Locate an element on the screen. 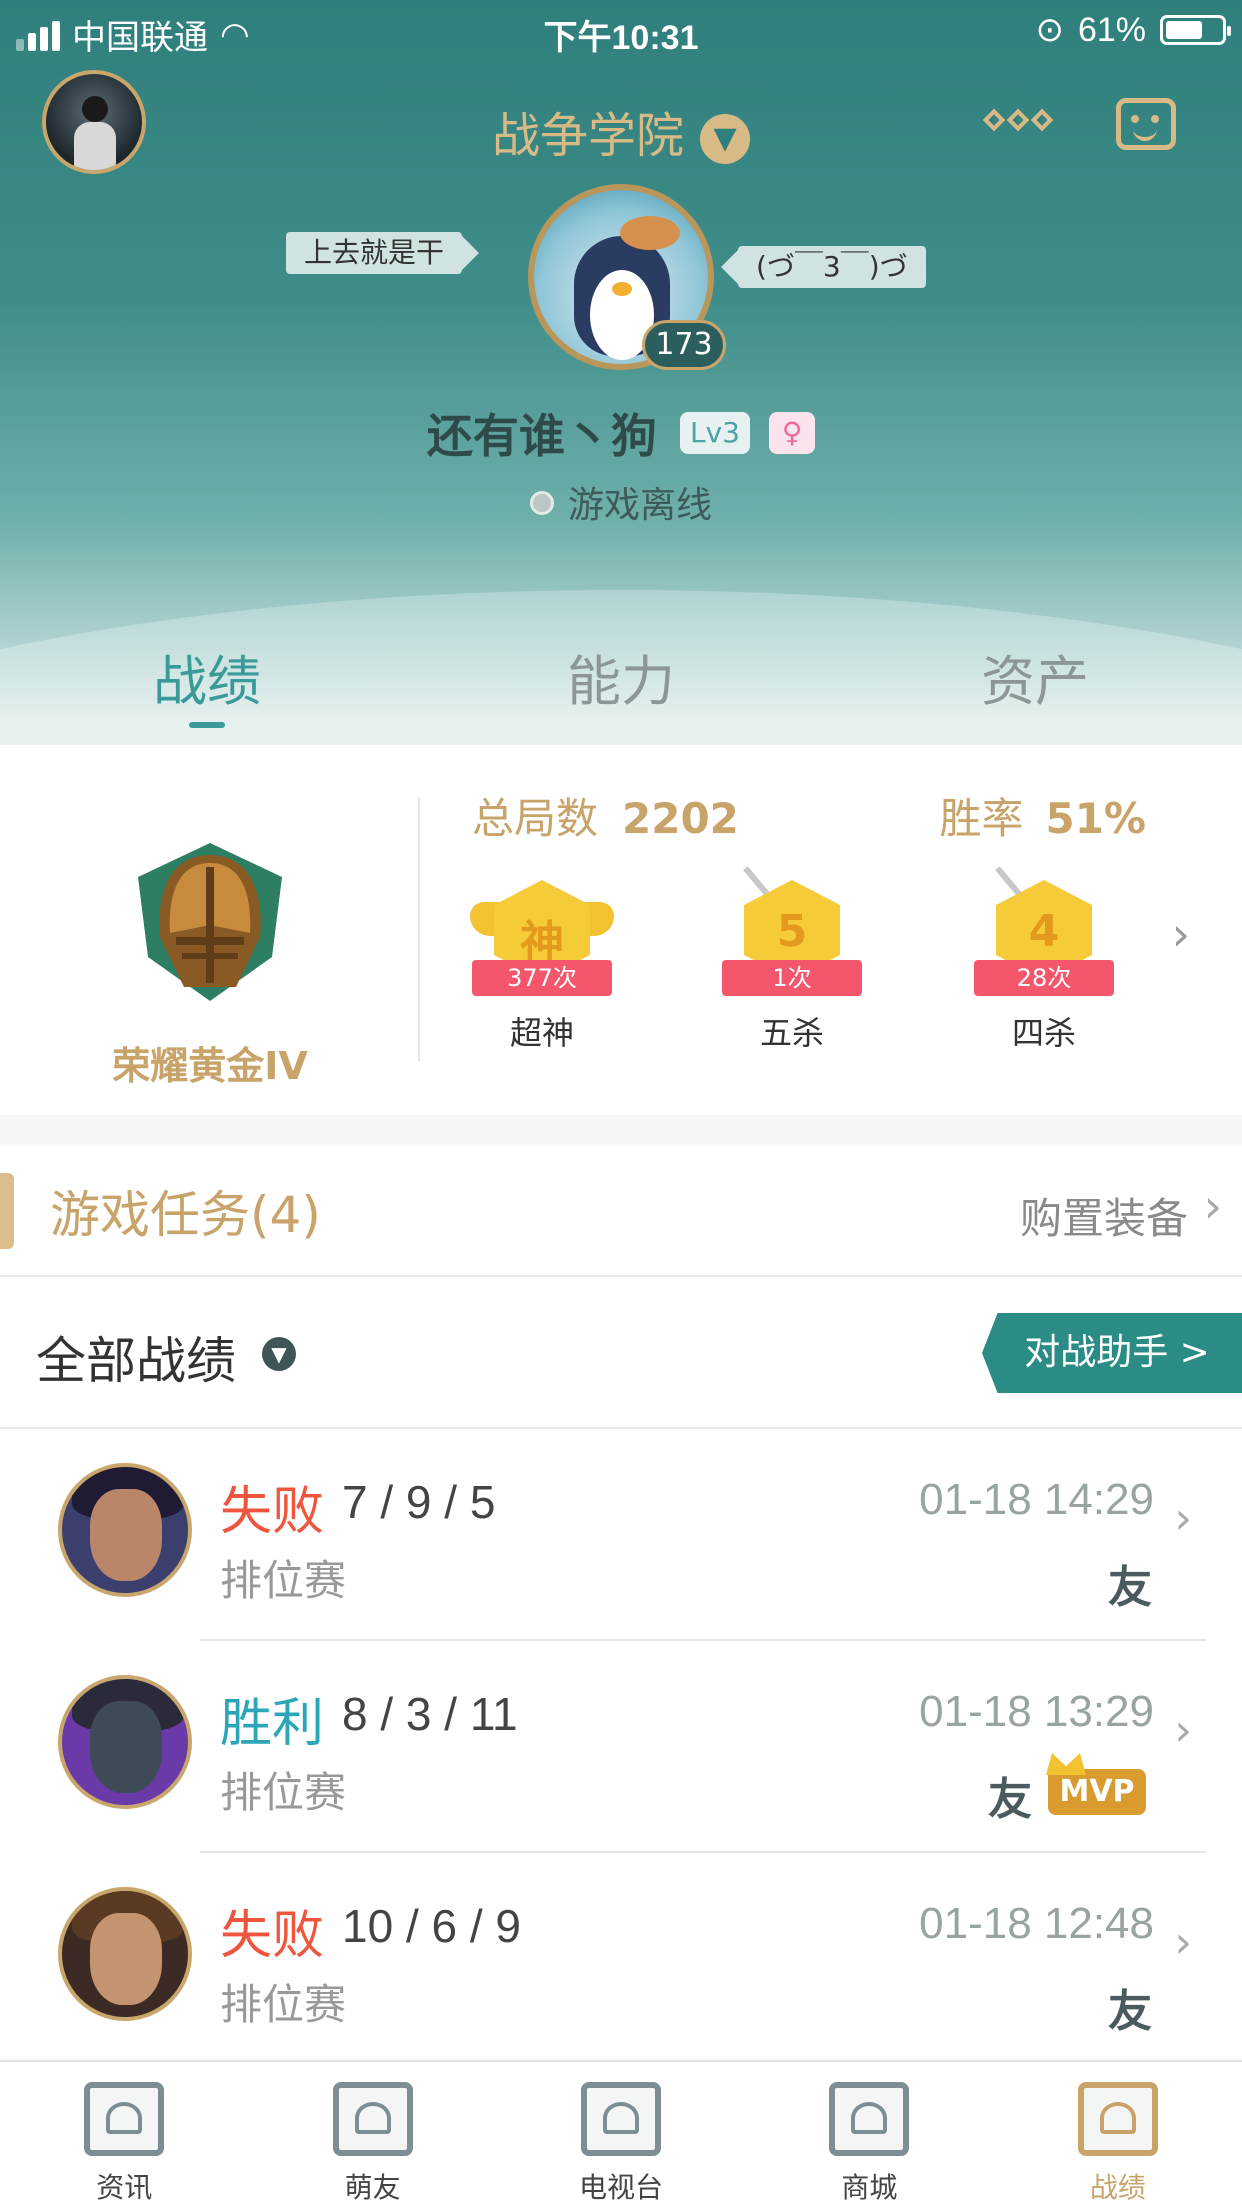 This screenshot has height=2210, width=1242. online-status: 游戏离线 is located at coordinates (621, 502).